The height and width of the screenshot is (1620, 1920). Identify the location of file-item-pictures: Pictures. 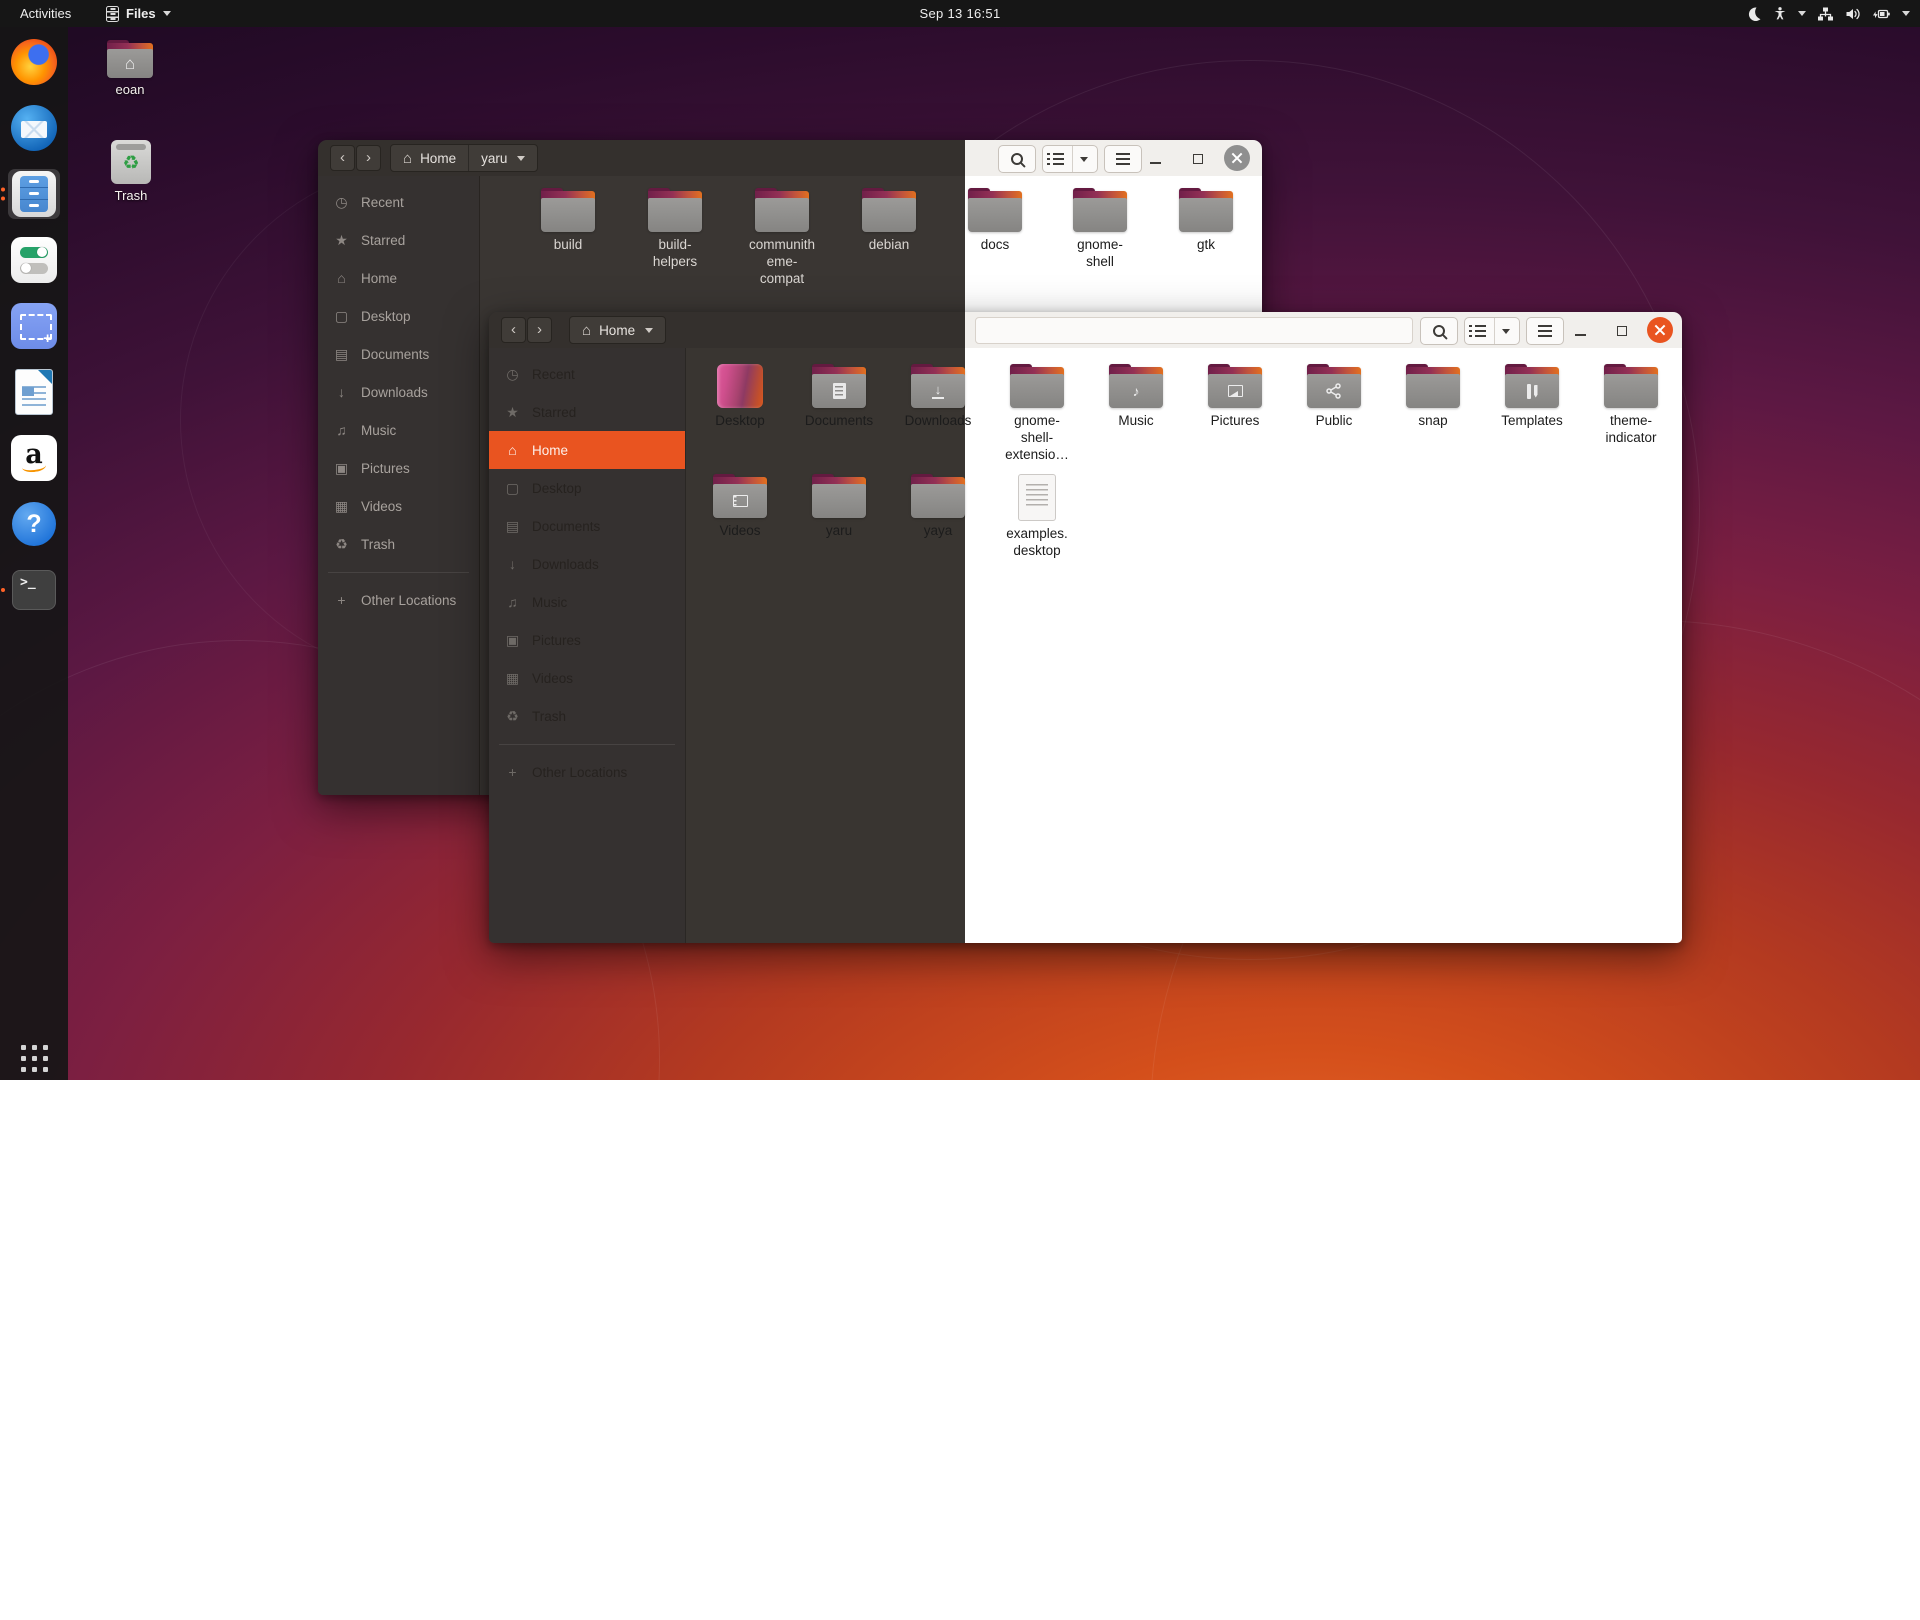
(1235, 396).